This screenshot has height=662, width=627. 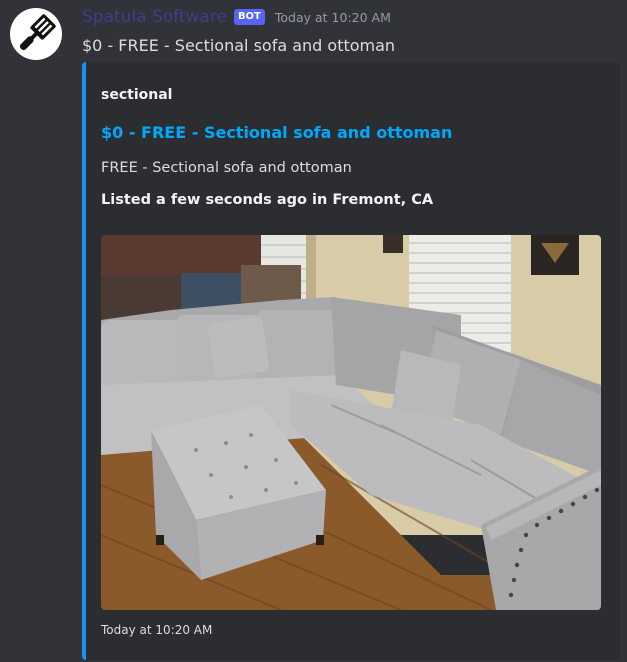 I want to click on spatula-icon, so click(x=37, y=32).